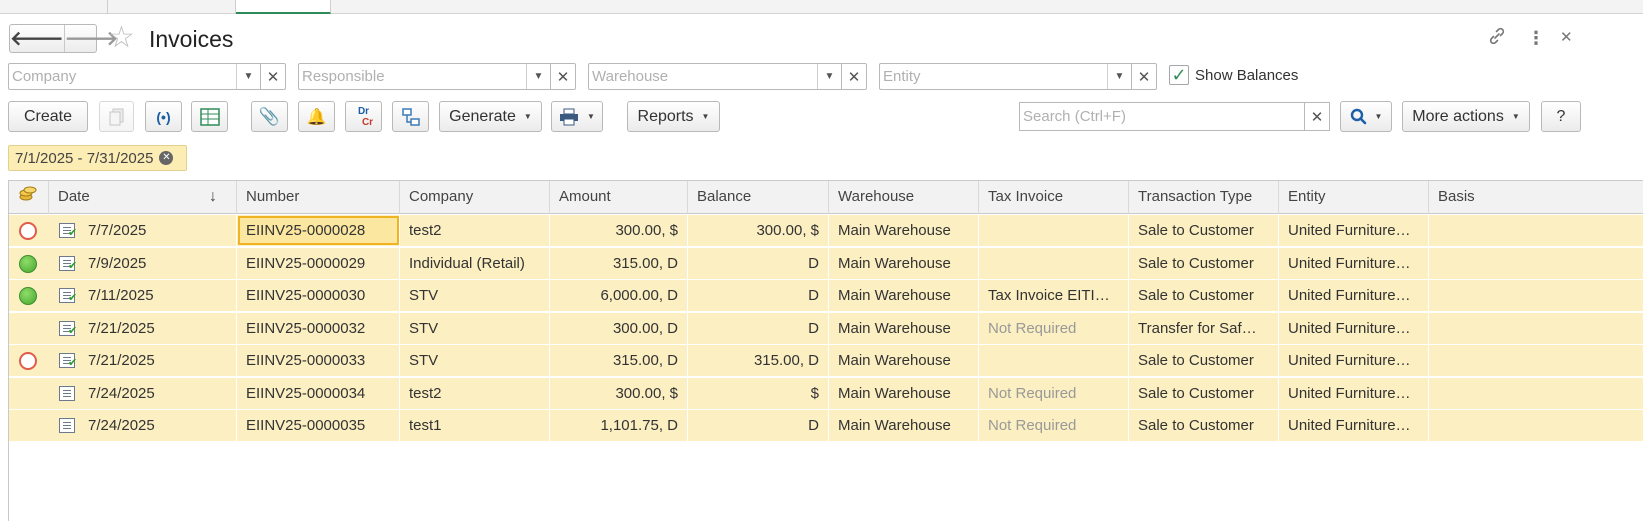  Describe the element at coordinates (318, 231) in the screenshot. I see `cell-number: EIINV25-0000028` at that location.